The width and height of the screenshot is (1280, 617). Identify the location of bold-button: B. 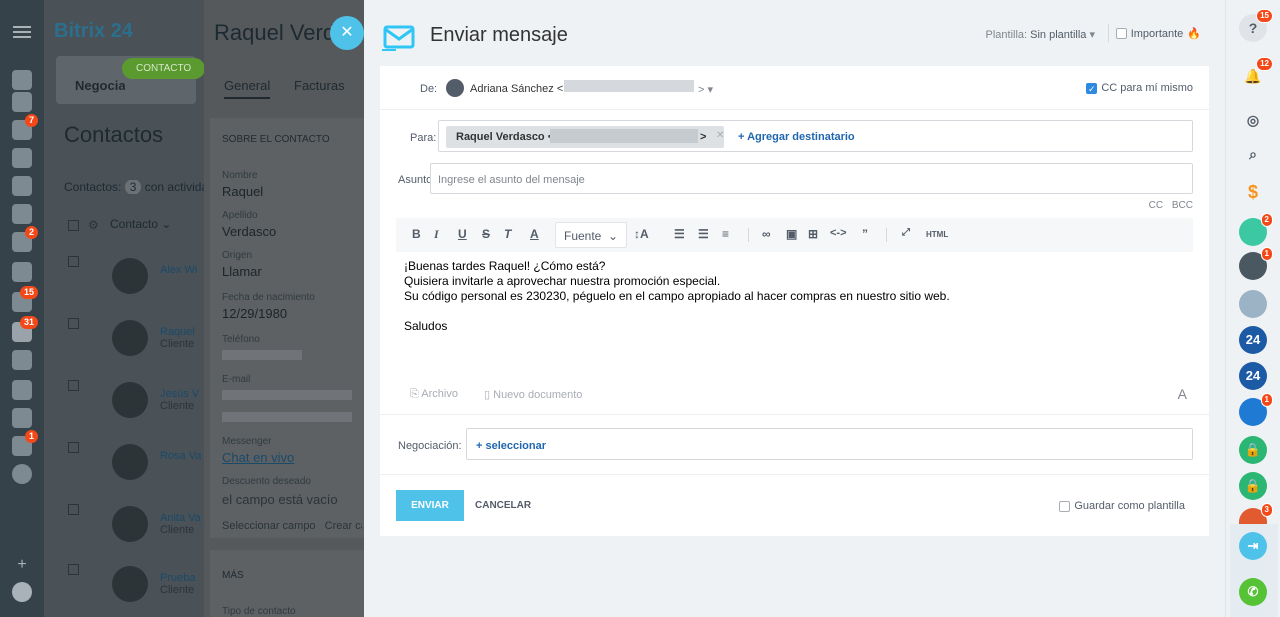
(416, 234).